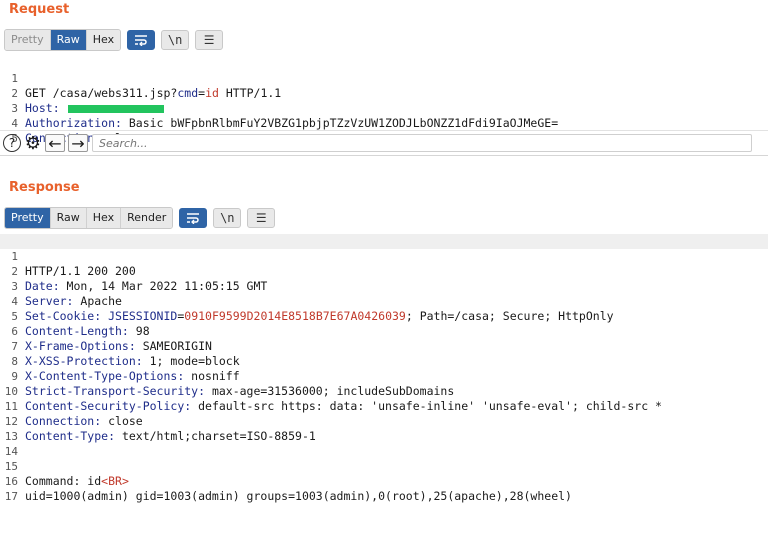 Image resolution: width=768 pixels, height=534 pixels. Describe the element at coordinates (68, 218) in the screenshot. I see `response-tab-raw: Raw` at that location.